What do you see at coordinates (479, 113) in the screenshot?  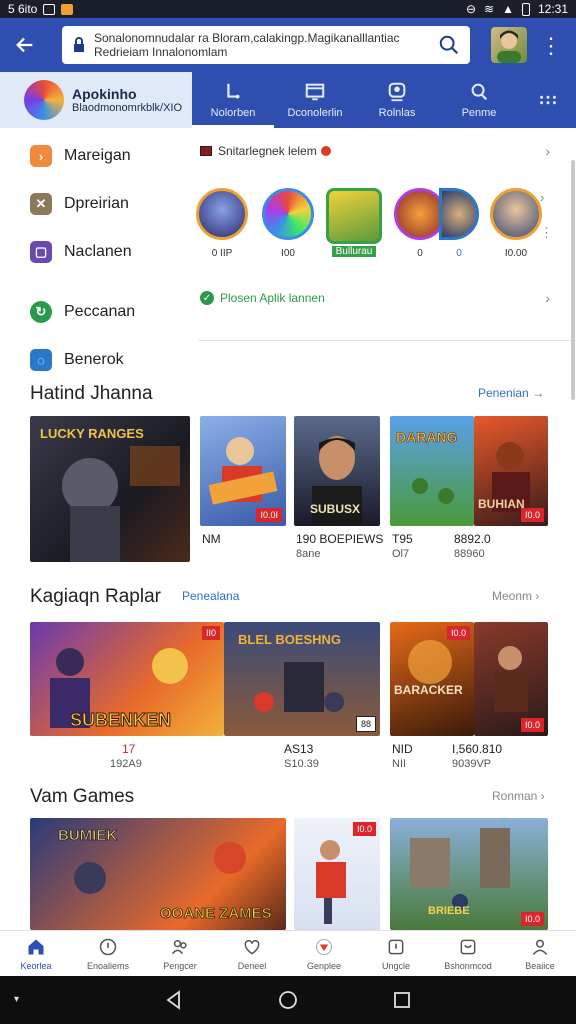 I see `tab-label: Penme` at bounding box center [479, 113].